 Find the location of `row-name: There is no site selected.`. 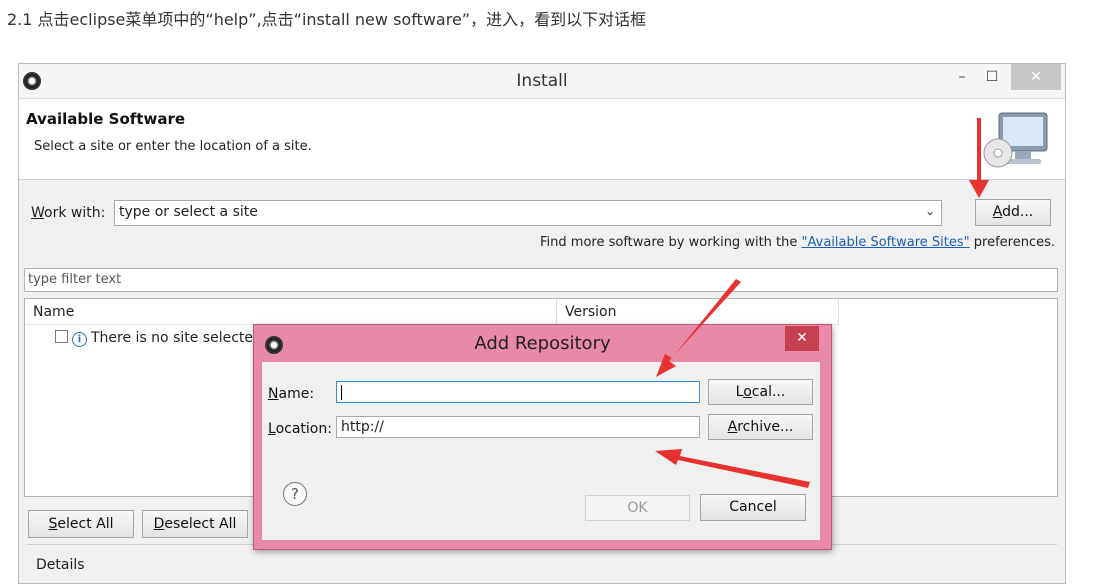

row-name: There is no site selected. is located at coordinates (179, 338).